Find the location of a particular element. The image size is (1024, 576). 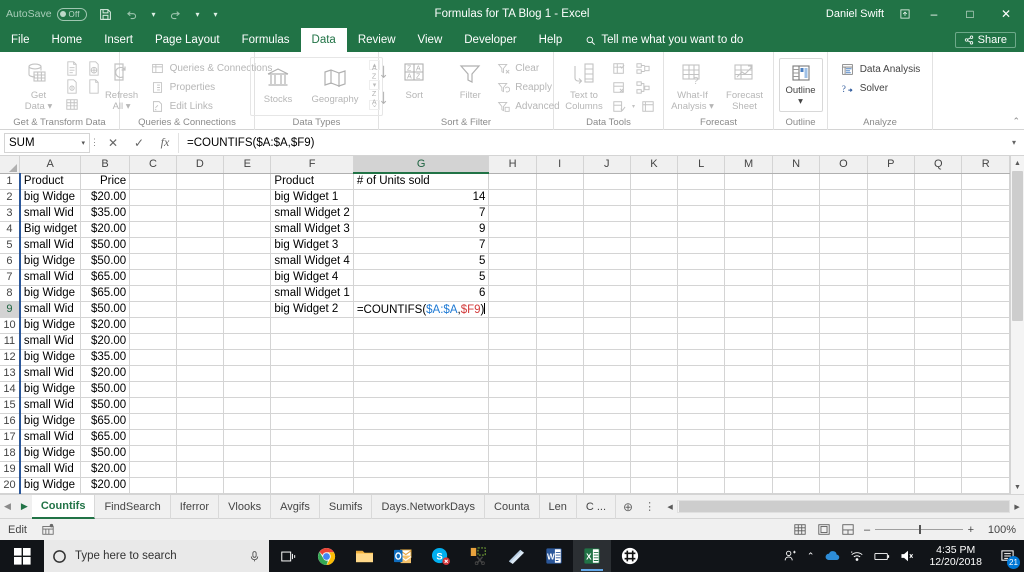

insert-function-button: fx is located at coordinates (165, 142).